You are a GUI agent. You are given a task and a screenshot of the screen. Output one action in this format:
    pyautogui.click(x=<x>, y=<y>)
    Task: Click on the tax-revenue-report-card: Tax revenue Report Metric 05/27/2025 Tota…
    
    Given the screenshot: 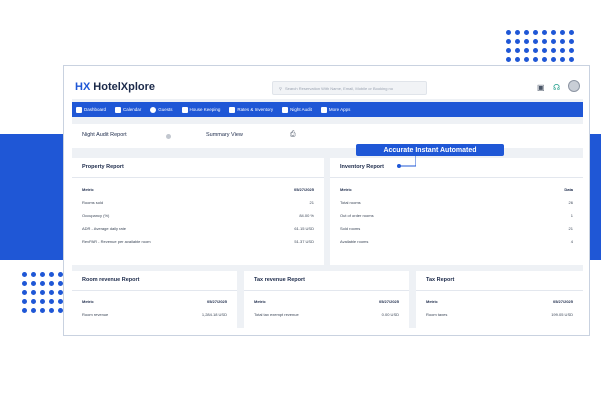 What is the action you would take?
    pyautogui.click(x=326, y=299)
    